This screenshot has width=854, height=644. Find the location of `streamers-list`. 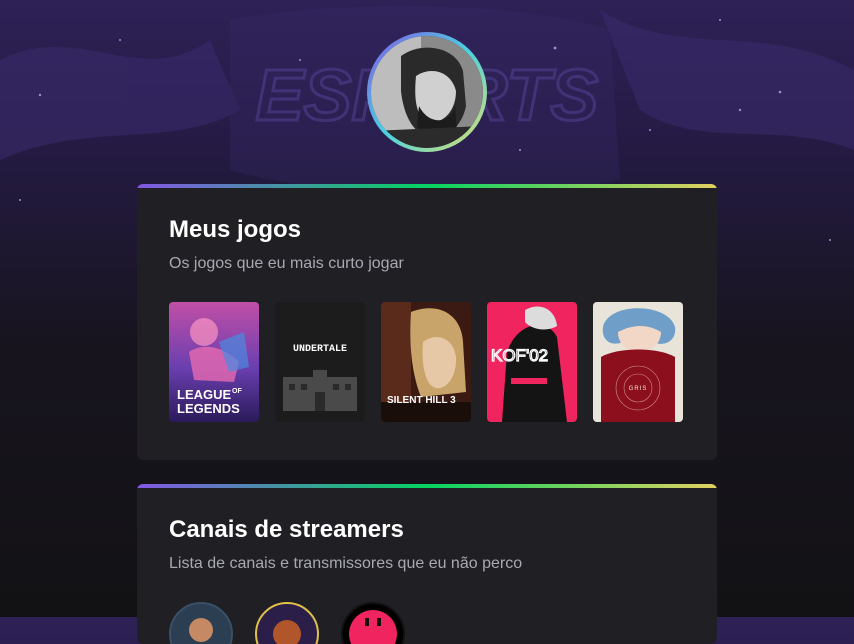

streamers-list is located at coordinates (427, 623).